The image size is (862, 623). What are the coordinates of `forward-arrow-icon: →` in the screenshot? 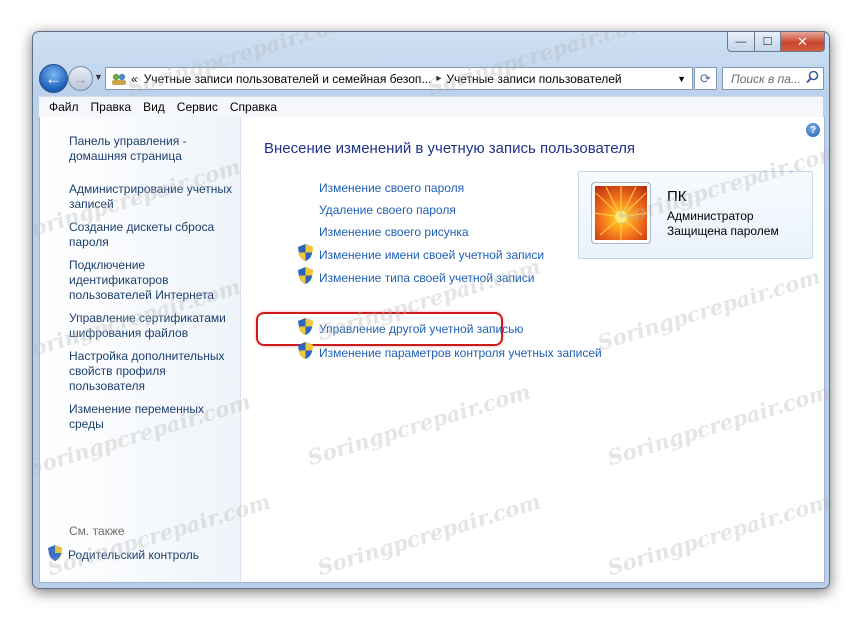 It's located at (80, 78).